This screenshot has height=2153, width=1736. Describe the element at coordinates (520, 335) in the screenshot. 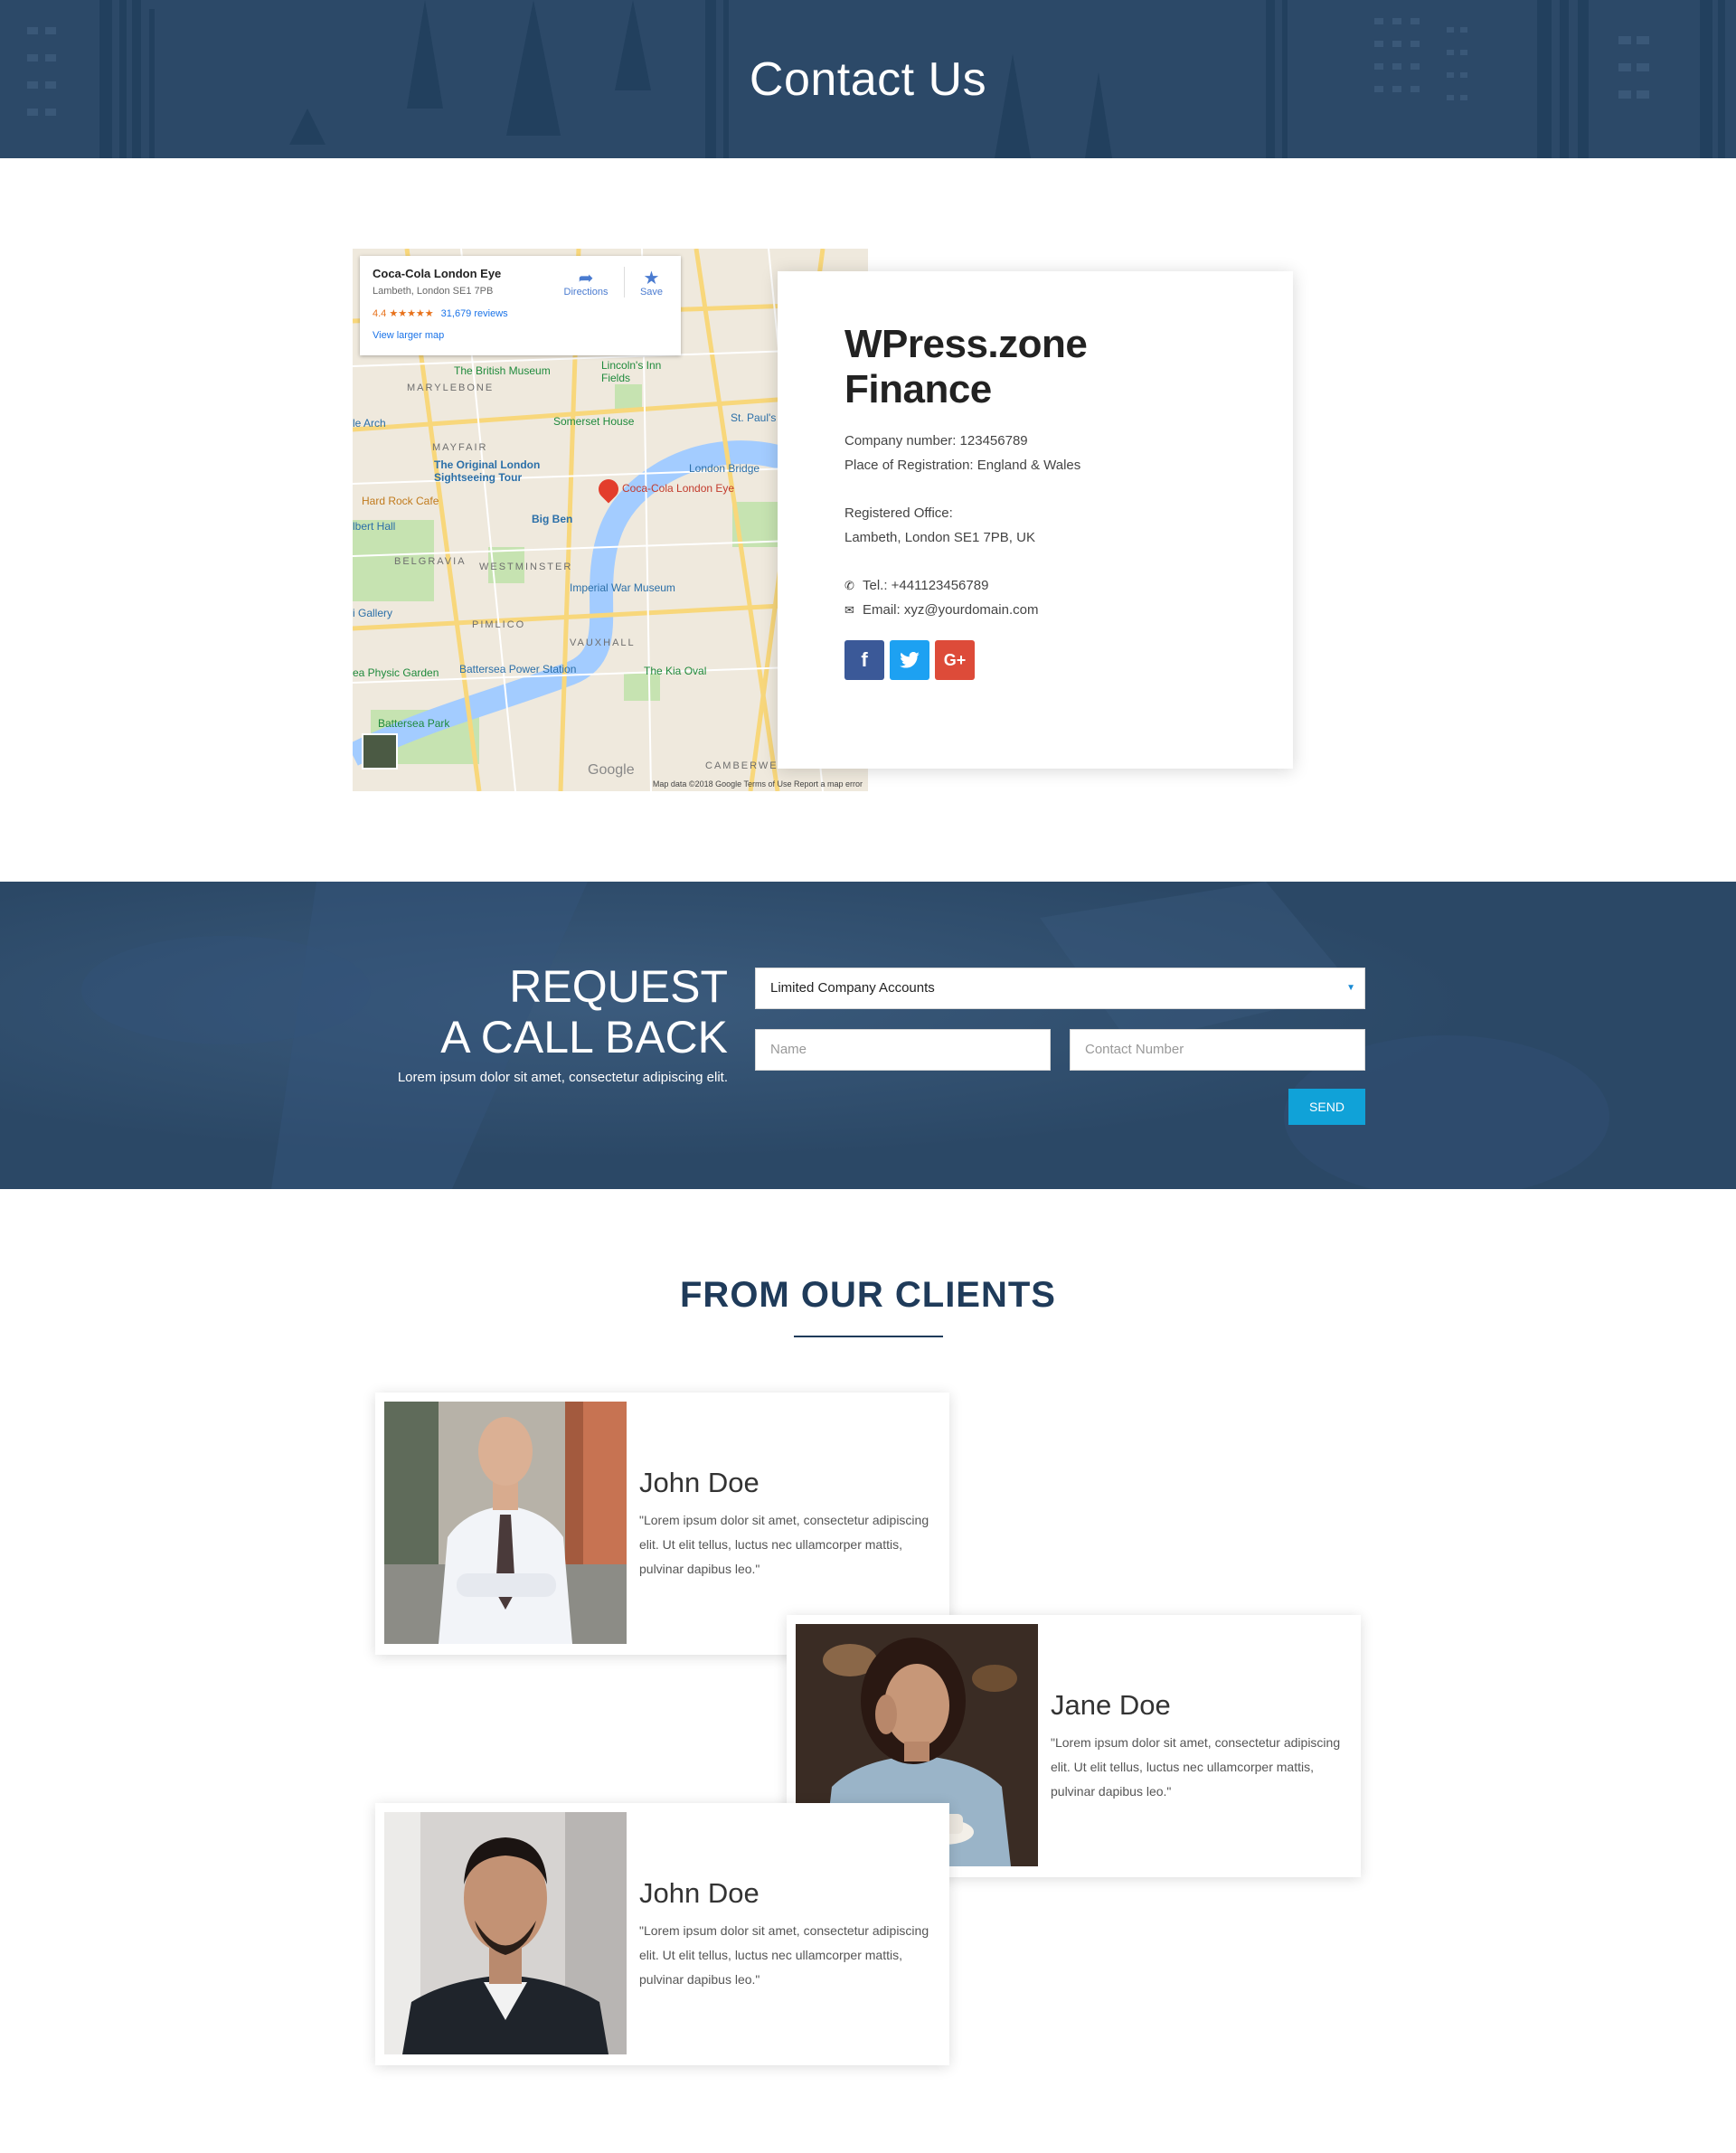

I see `view-larger-map-link: View larger map` at that location.